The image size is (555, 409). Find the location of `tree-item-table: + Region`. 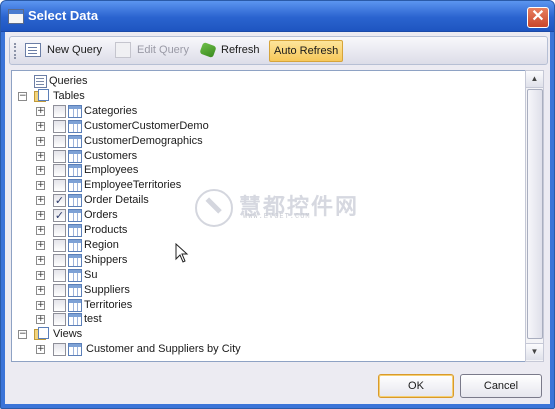

tree-item-table: + Region is located at coordinates (272, 245).